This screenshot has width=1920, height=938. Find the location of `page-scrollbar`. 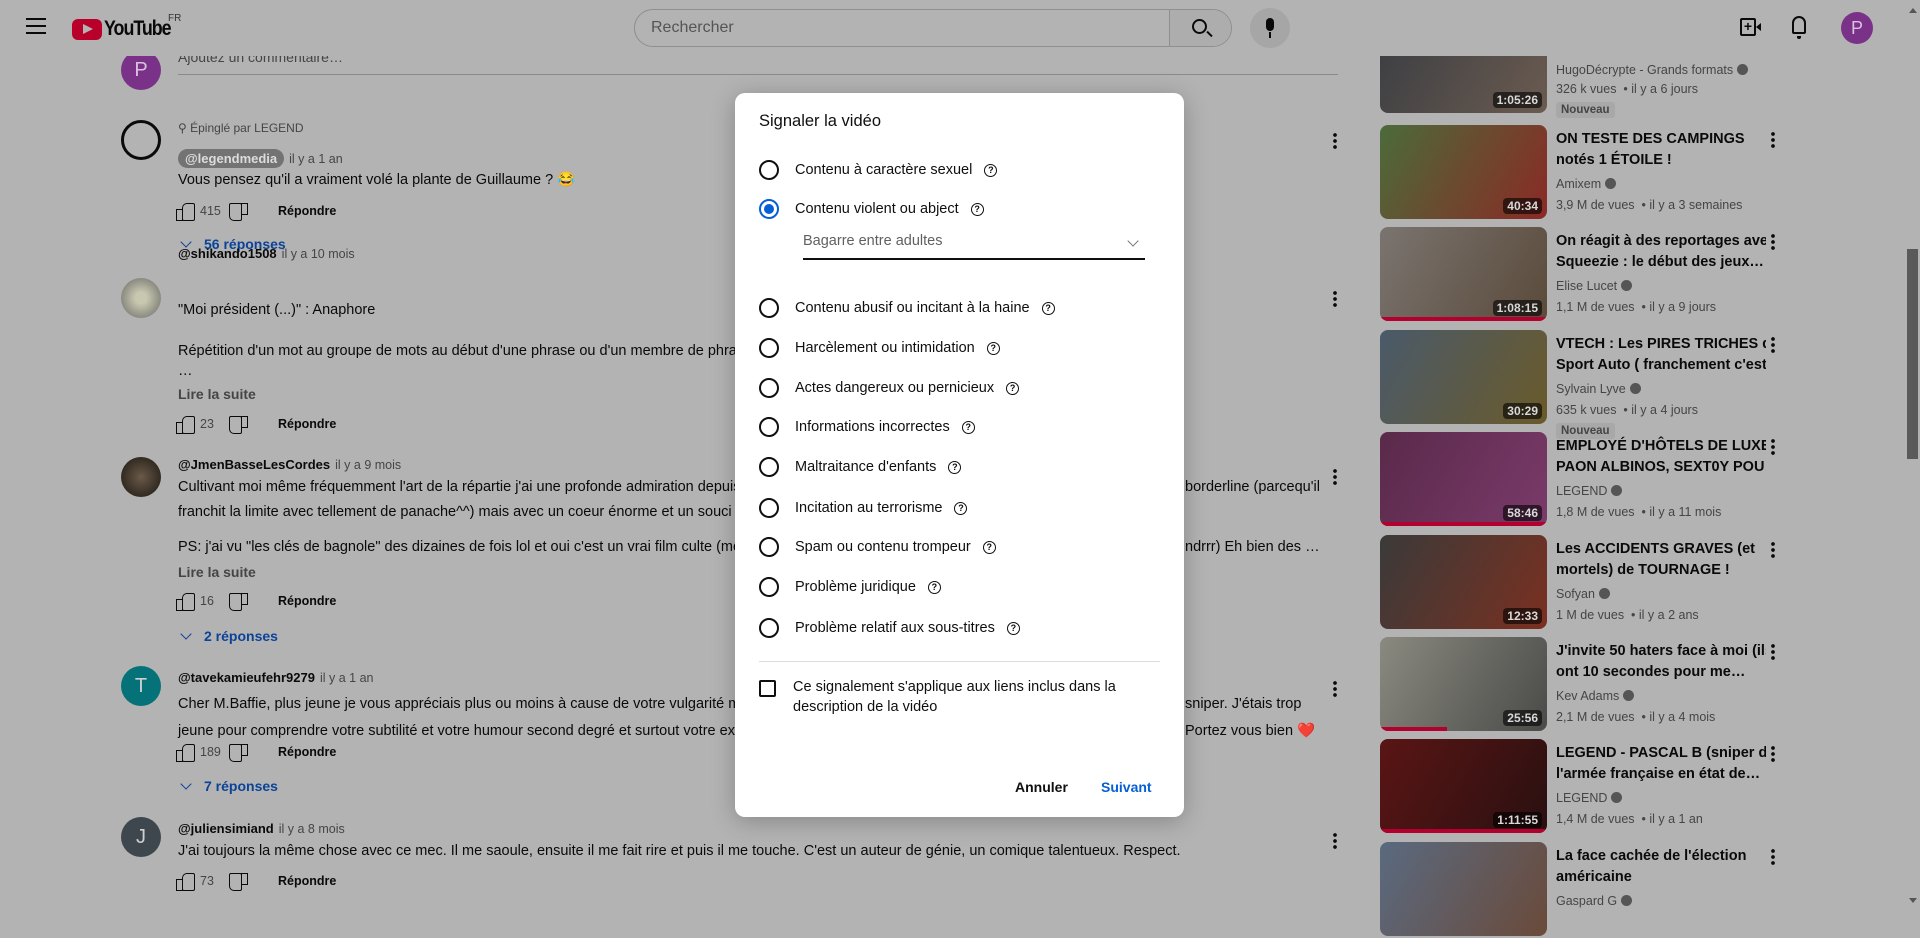

page-scrollbar is located at coordinates (1912, 455).